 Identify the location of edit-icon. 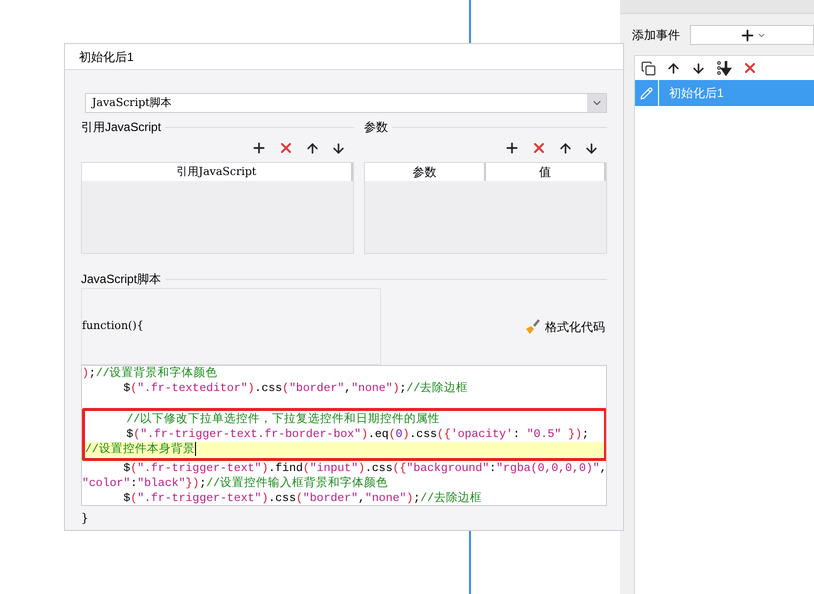
(646, 93).